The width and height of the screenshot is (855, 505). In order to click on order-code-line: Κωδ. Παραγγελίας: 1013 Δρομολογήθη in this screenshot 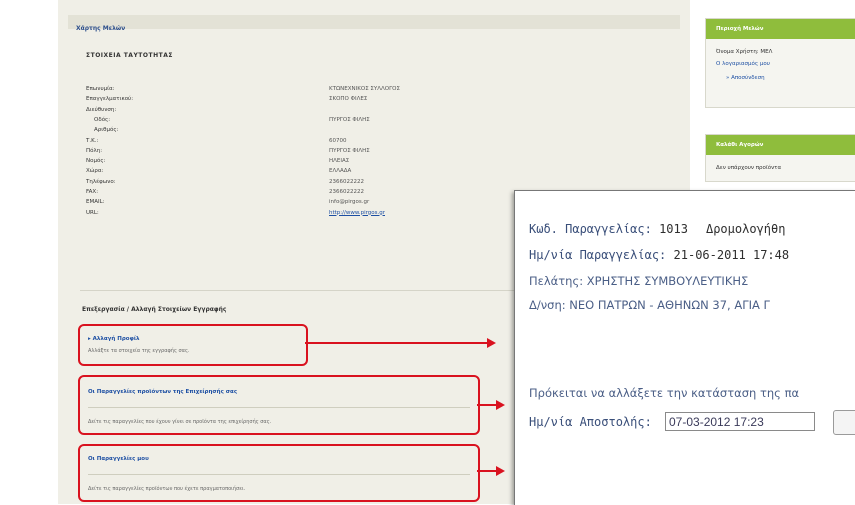, I will do `click(657, 229)`.